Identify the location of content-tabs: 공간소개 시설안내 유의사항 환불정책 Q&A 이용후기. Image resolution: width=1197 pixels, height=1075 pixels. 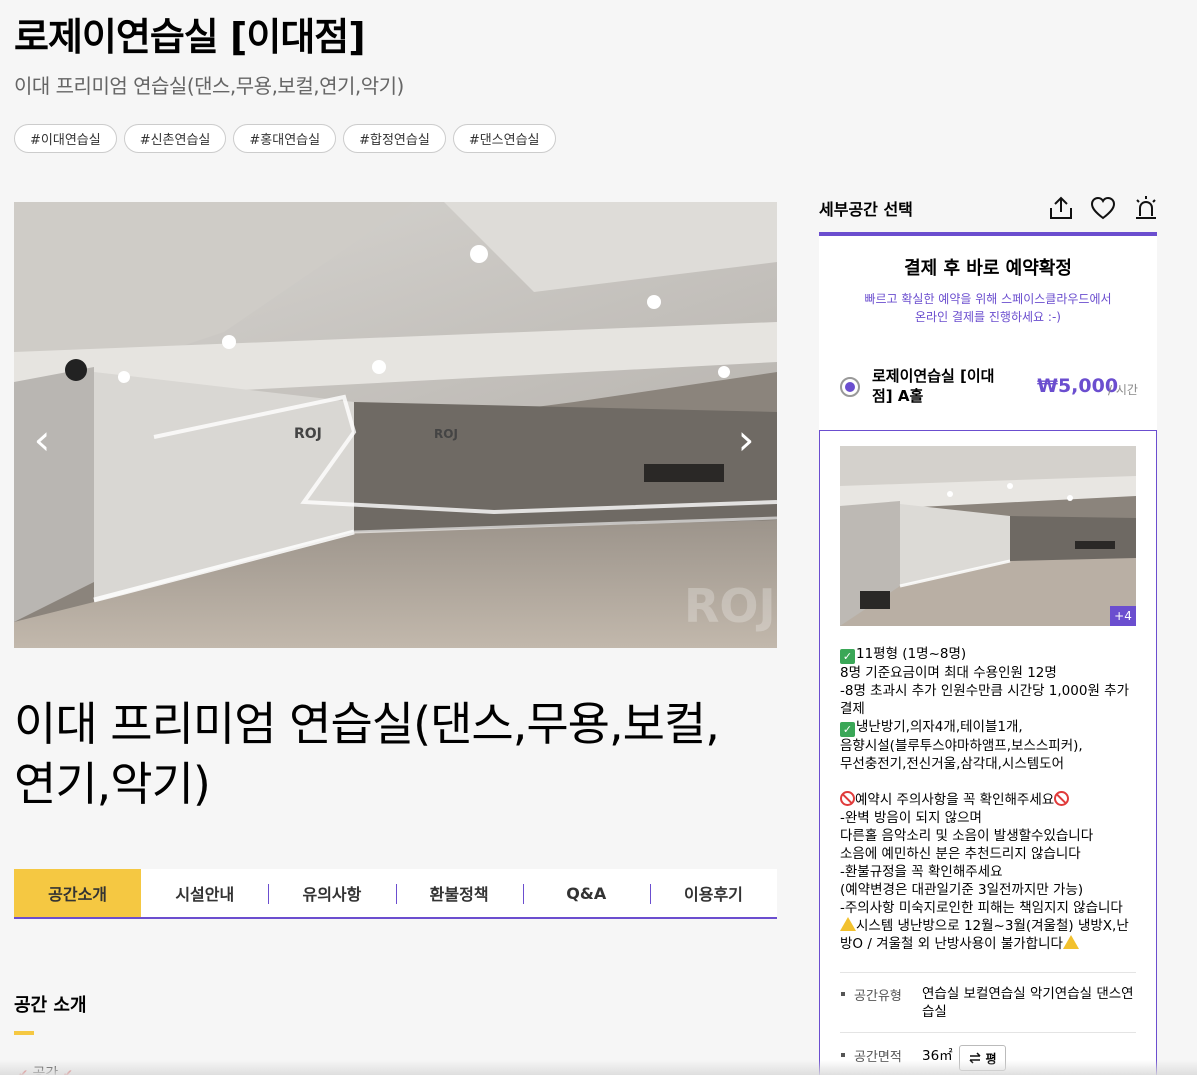
(395, 894).